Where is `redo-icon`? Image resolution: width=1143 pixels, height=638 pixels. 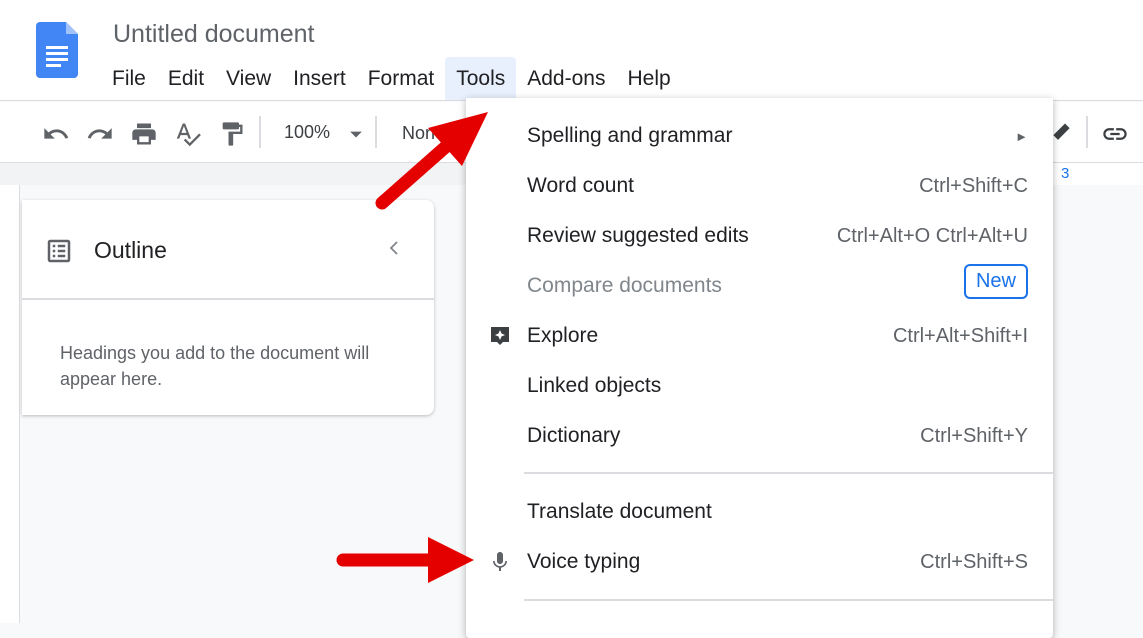 redo-icon is located at coordinates (100, 134).